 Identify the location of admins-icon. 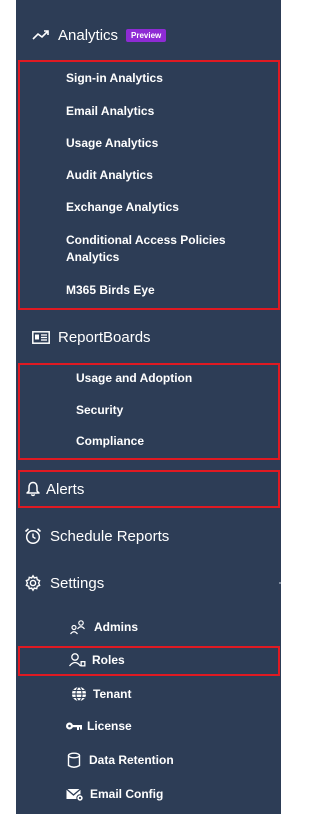
(78, 627).